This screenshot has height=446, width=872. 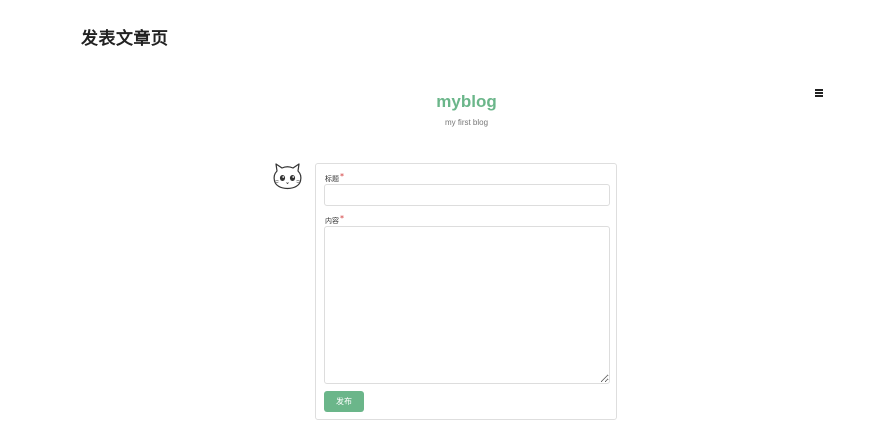 I want to click on publish-button: 发布, so click(x=344, y=401).